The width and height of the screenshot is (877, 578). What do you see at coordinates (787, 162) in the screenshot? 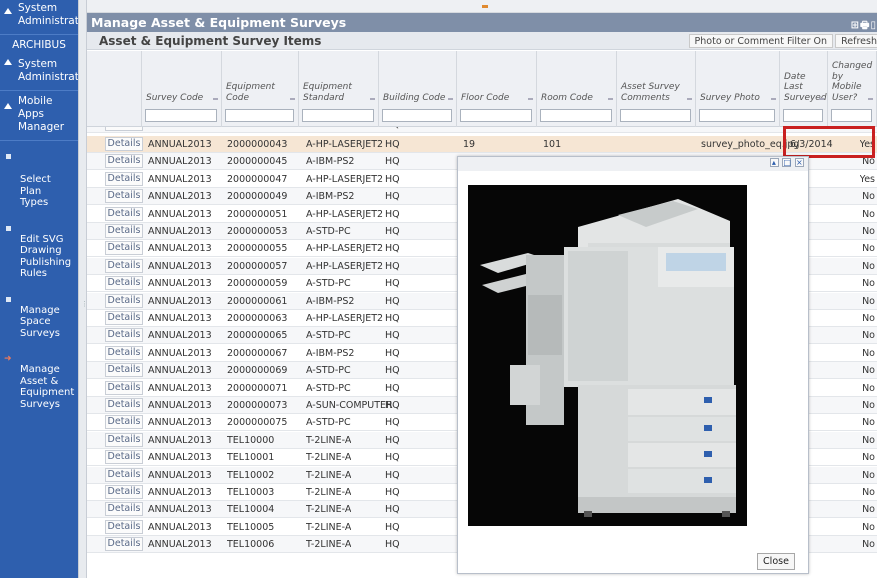
I see `maximize-icon: □` at bounding box center [787, 162].